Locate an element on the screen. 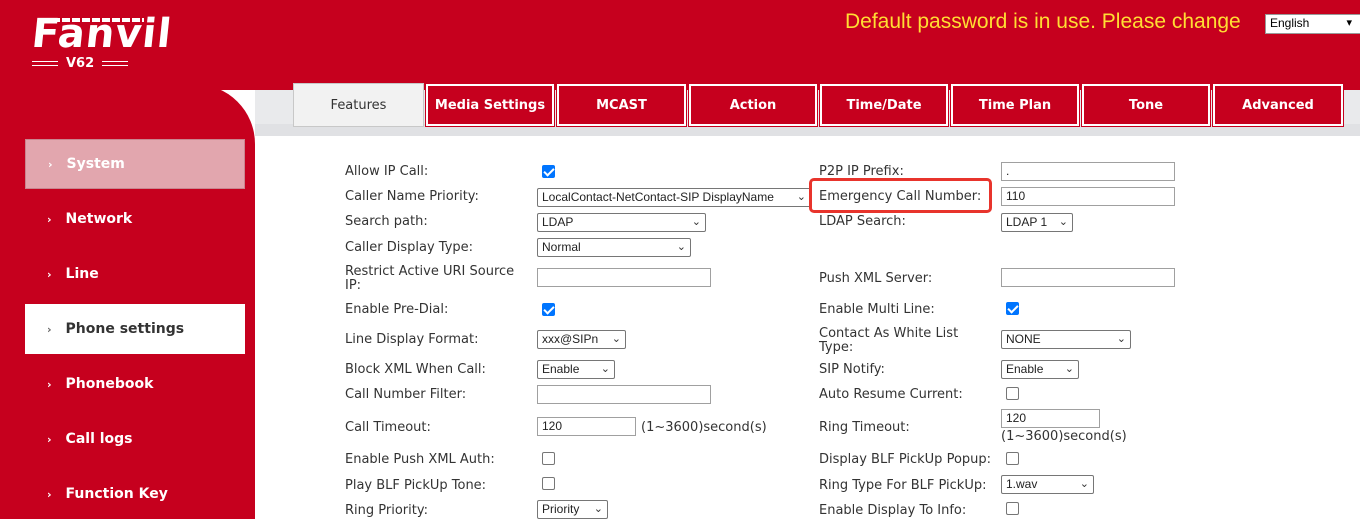 This screenshot has height=519, width=1360. auto-resume-checkbox is located at coordinates (1012, 393).